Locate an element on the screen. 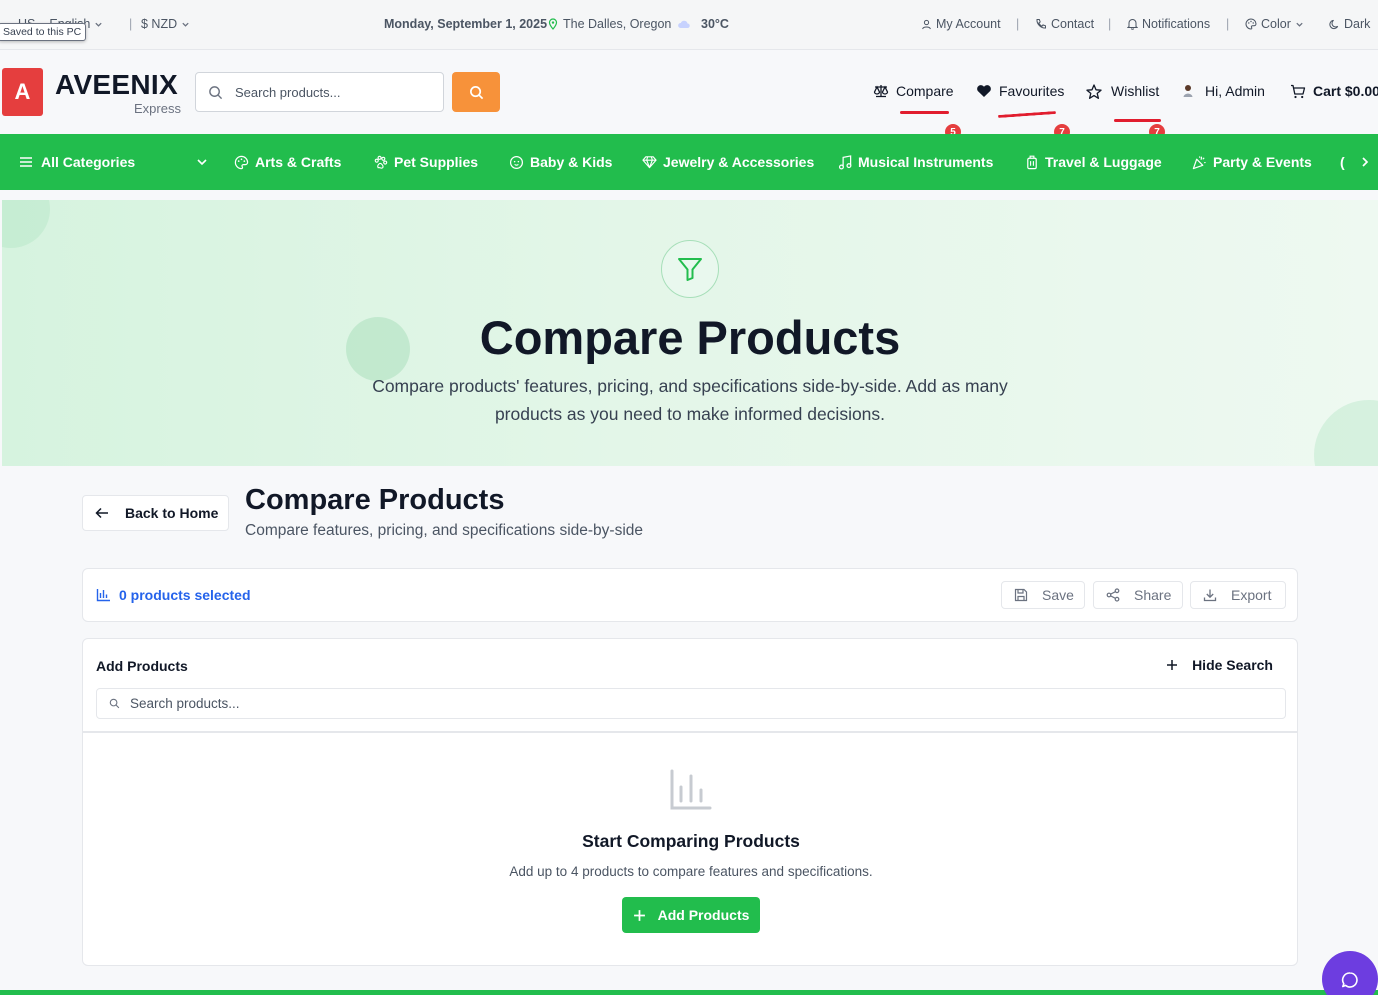 This screenshot has height=995, width=1378. category-travel-luggage: Travel & Luggage is located at coordinates (1093, 162).